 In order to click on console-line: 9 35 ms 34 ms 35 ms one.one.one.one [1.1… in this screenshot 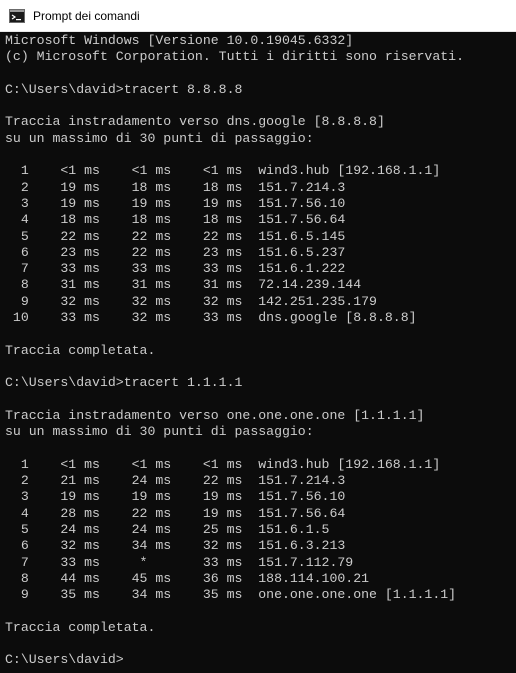, I will do `click(231, 595)`.